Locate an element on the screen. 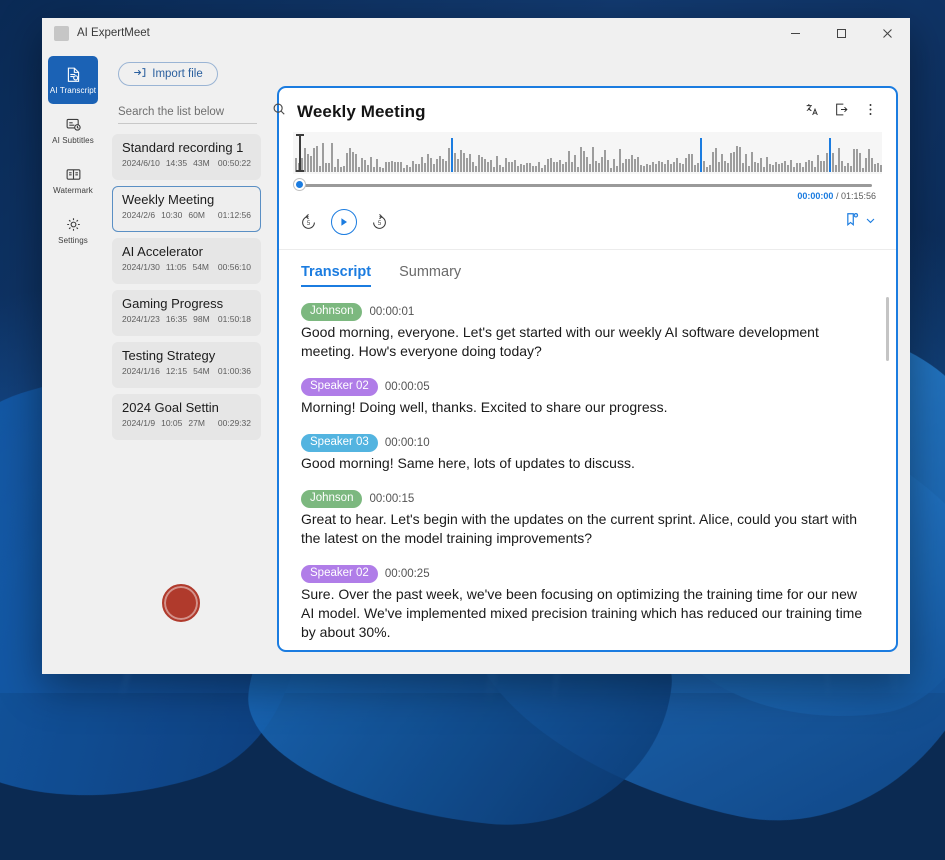 The image size is (945, 860). minimize-button is located at coordinates (795, 33).